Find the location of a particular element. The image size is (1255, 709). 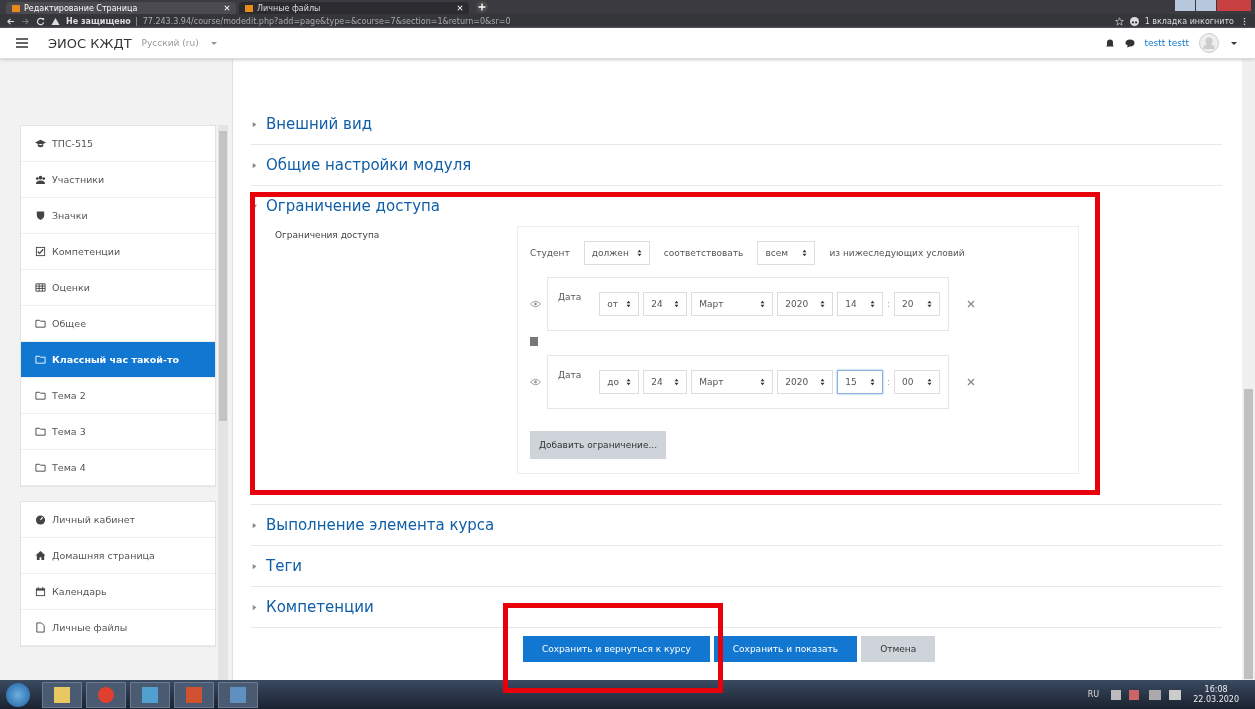

reload-icon is located at coordinates (40, 21).